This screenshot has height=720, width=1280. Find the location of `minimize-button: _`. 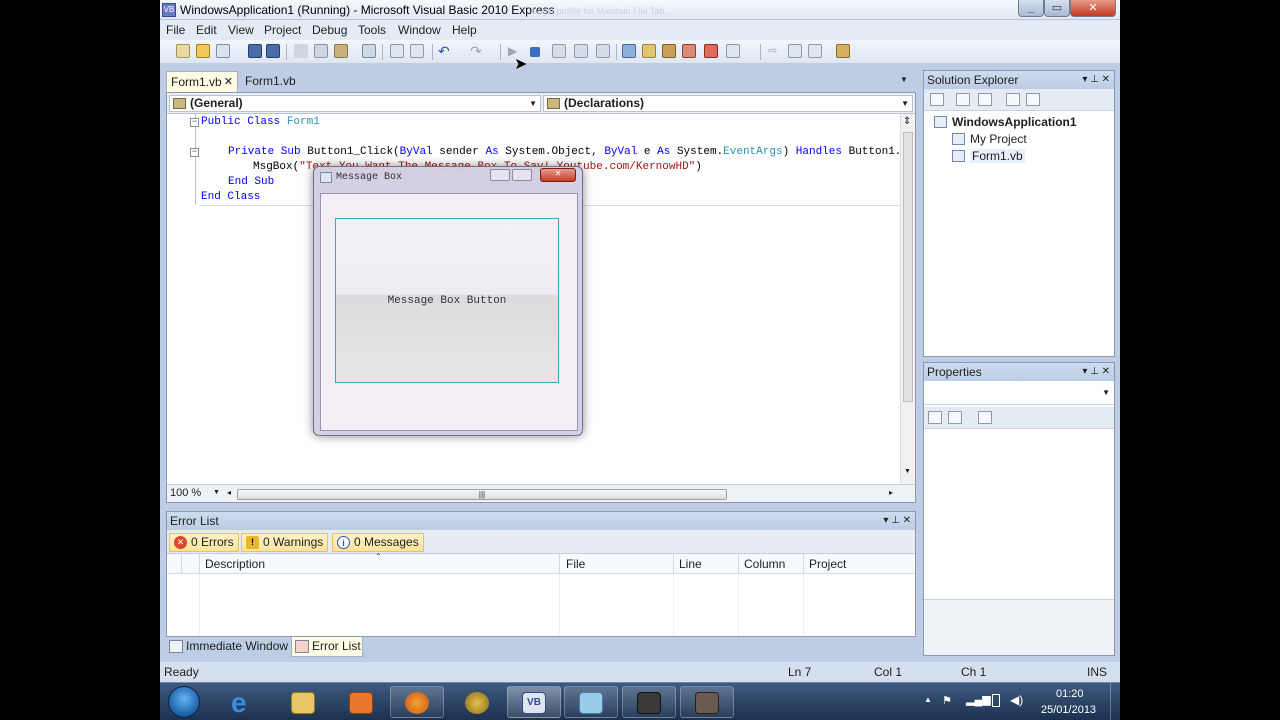

minimize-button: _ is located at coordinates (1031, 8).